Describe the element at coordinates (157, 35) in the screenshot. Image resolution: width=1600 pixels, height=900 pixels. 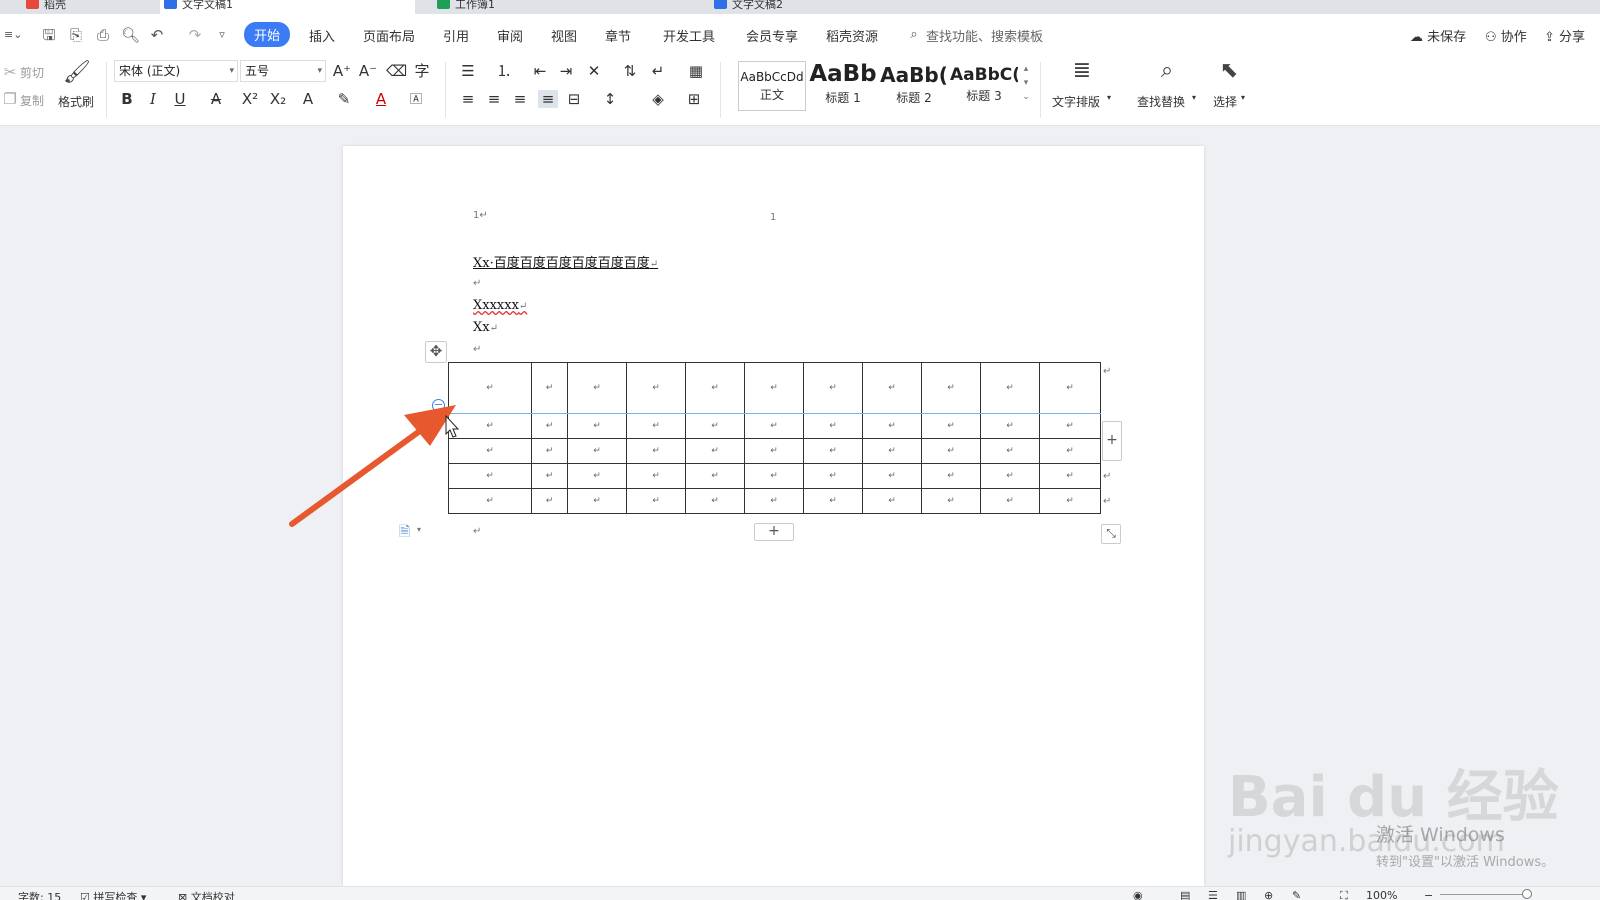
I see `undo-icon: ↶` at that location.